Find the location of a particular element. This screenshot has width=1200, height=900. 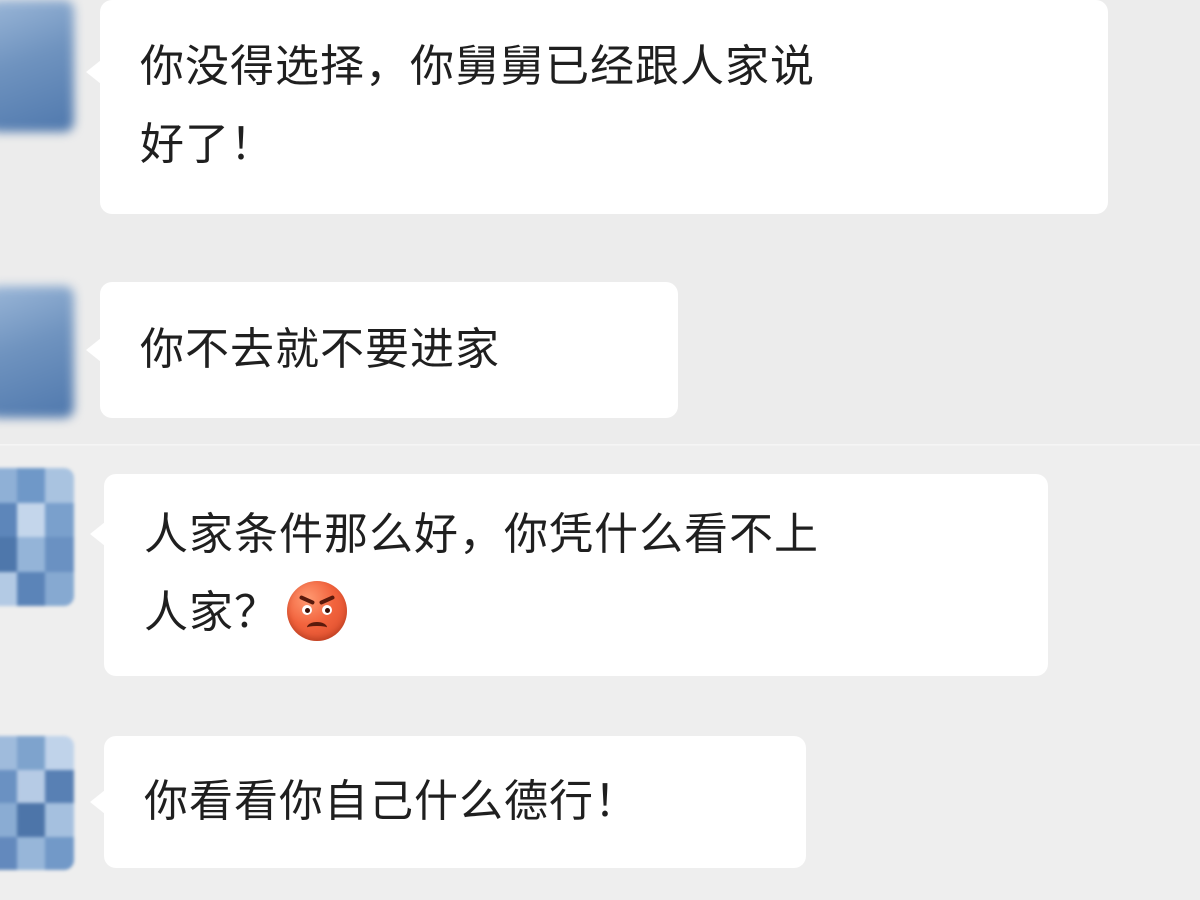

message-text-line: 你不去就不要进家 is located at coordinates (320, 349).